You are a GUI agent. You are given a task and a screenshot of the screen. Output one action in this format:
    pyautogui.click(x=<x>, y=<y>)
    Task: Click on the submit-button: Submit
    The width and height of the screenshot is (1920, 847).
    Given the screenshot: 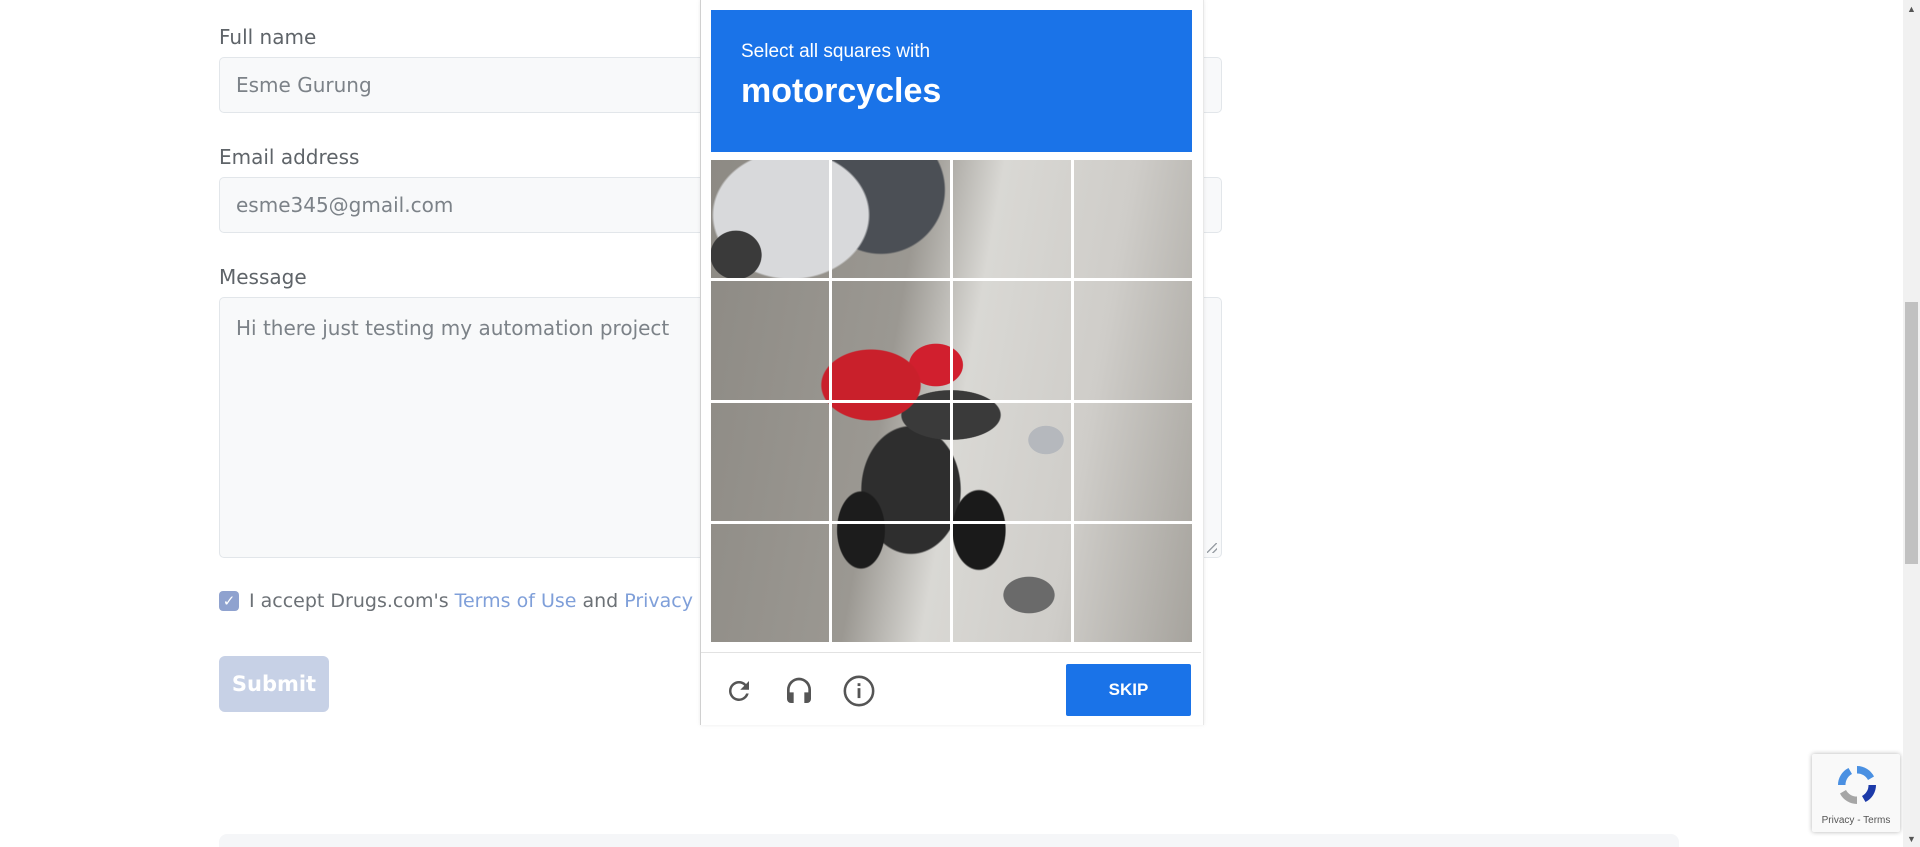 What is the action you would take?
    pyautogui.click(x=274, y=684)
    